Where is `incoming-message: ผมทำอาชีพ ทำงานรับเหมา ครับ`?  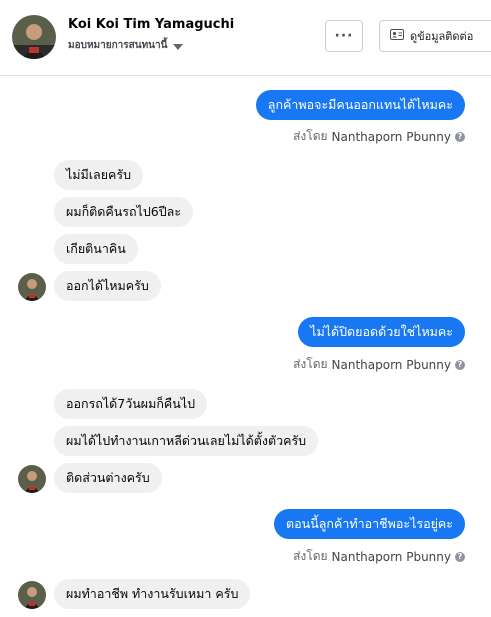
incoming-message: ผมทำอาชีพ ทำงานรับเหมา ครับ is located at coordinates (152, 594).